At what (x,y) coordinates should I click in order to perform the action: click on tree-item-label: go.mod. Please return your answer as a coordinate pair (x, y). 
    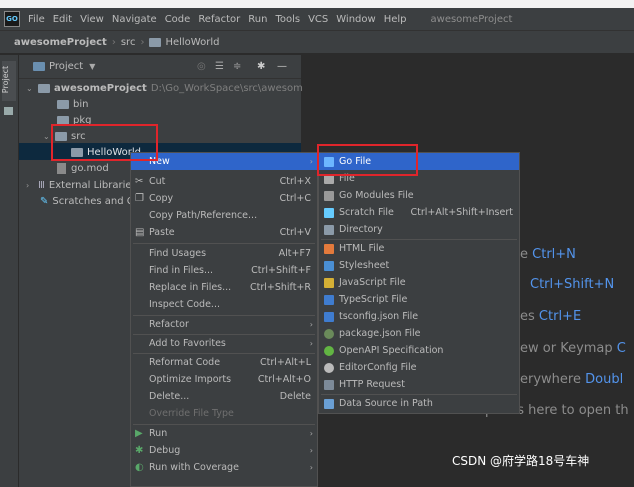
    Looking at the image, I should click on (90, 168).